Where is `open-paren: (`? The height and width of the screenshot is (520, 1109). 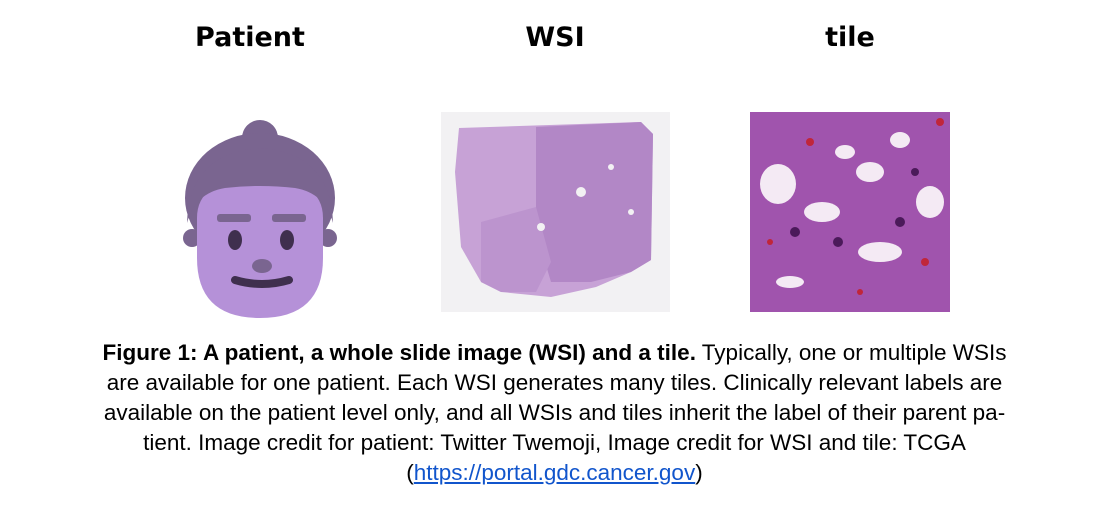
open-paren: ( is located at coordinates (410, 472).